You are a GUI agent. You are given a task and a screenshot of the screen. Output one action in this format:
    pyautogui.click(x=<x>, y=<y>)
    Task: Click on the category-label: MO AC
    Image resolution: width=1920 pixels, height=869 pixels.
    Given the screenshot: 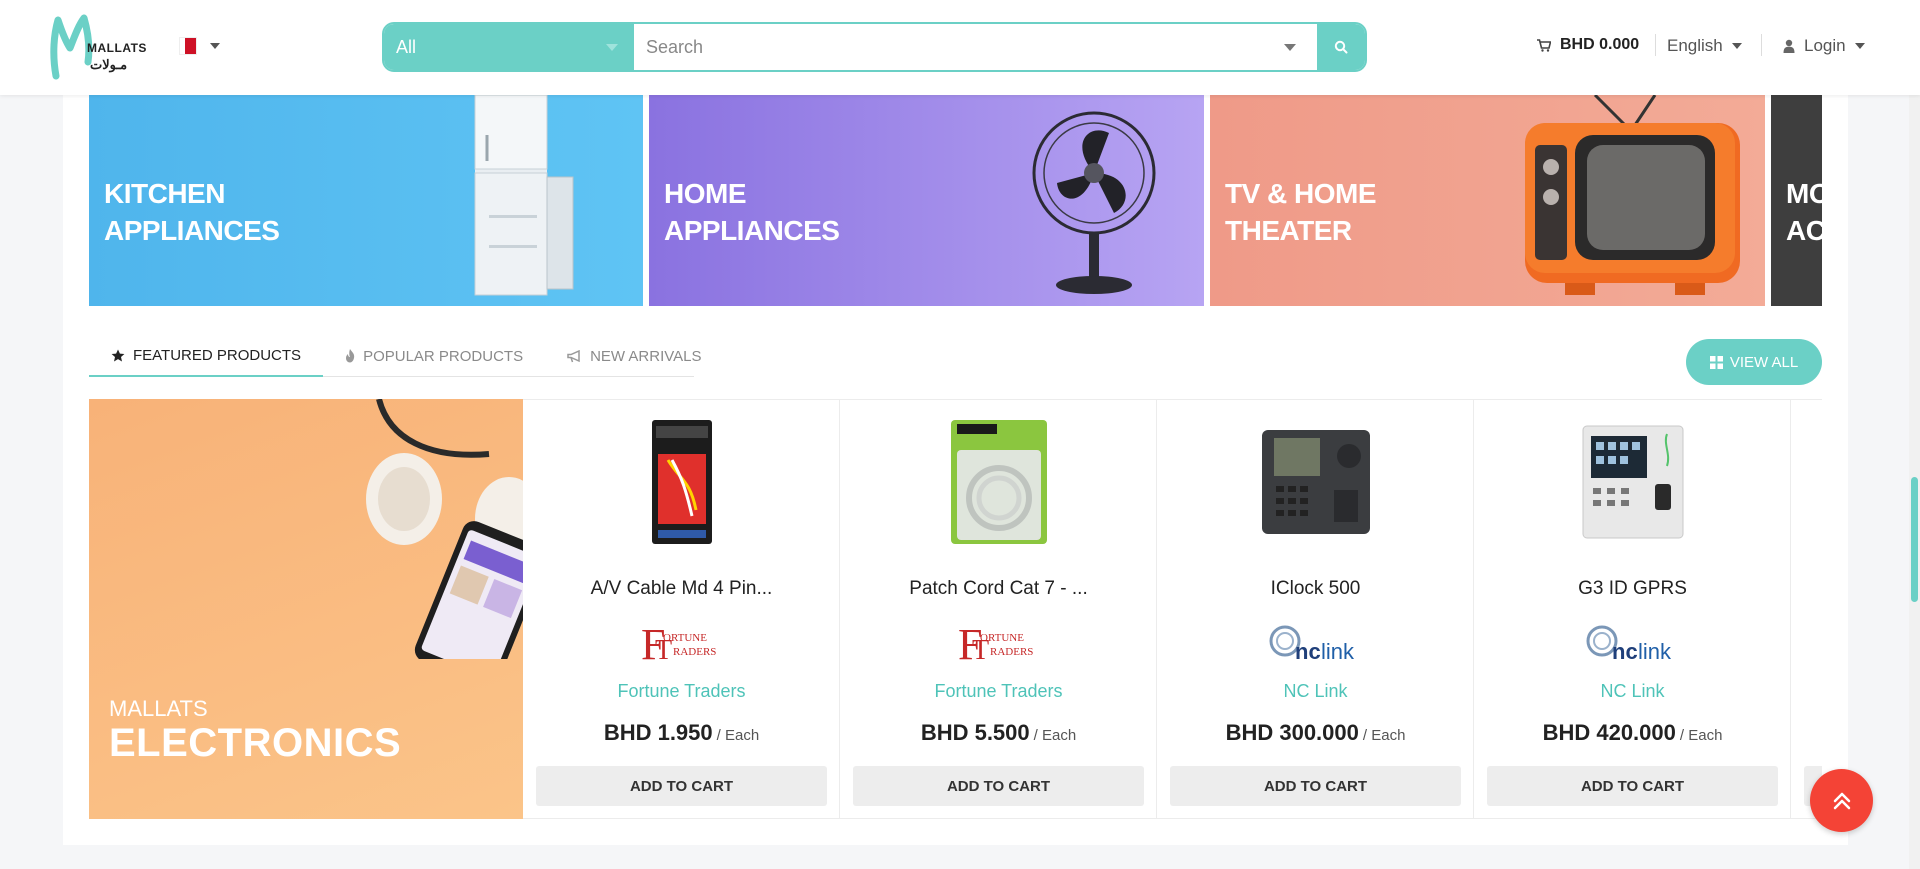 What is the action you would take?
    pyautogui.click(x=1804, y=212)
    